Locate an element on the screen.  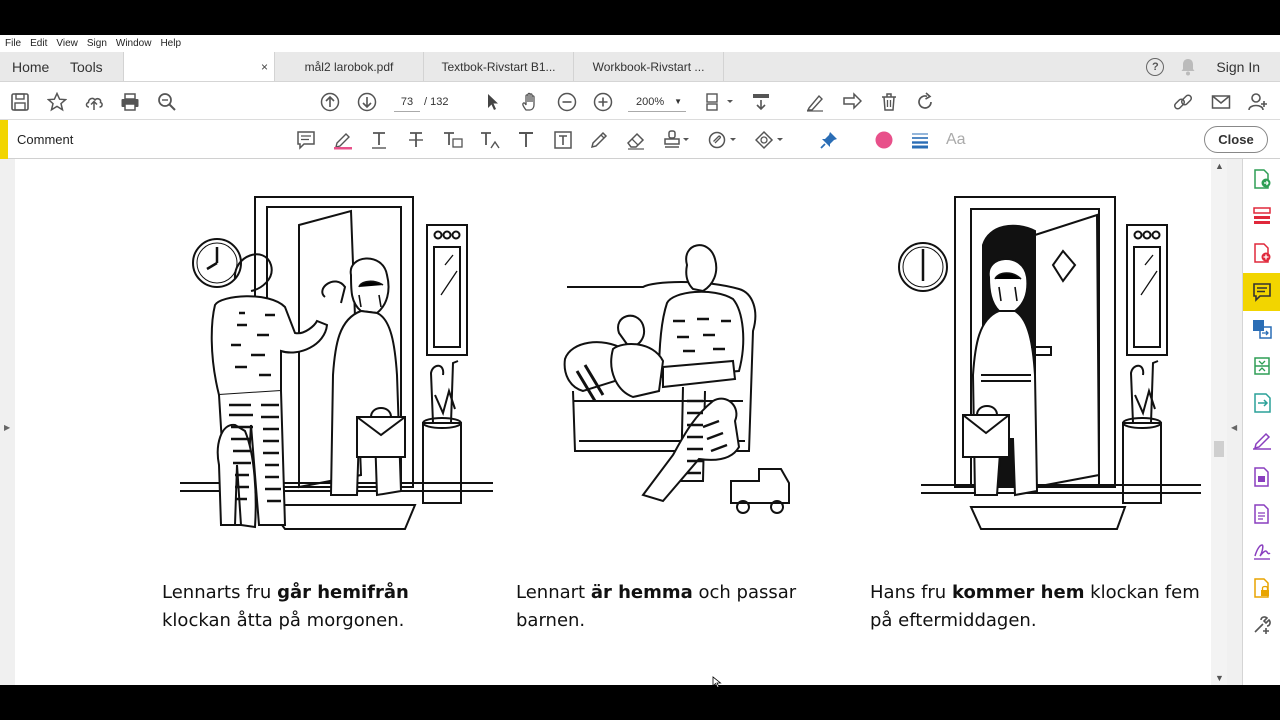
page-number-input: 73 is located at coordinates (407, 102).